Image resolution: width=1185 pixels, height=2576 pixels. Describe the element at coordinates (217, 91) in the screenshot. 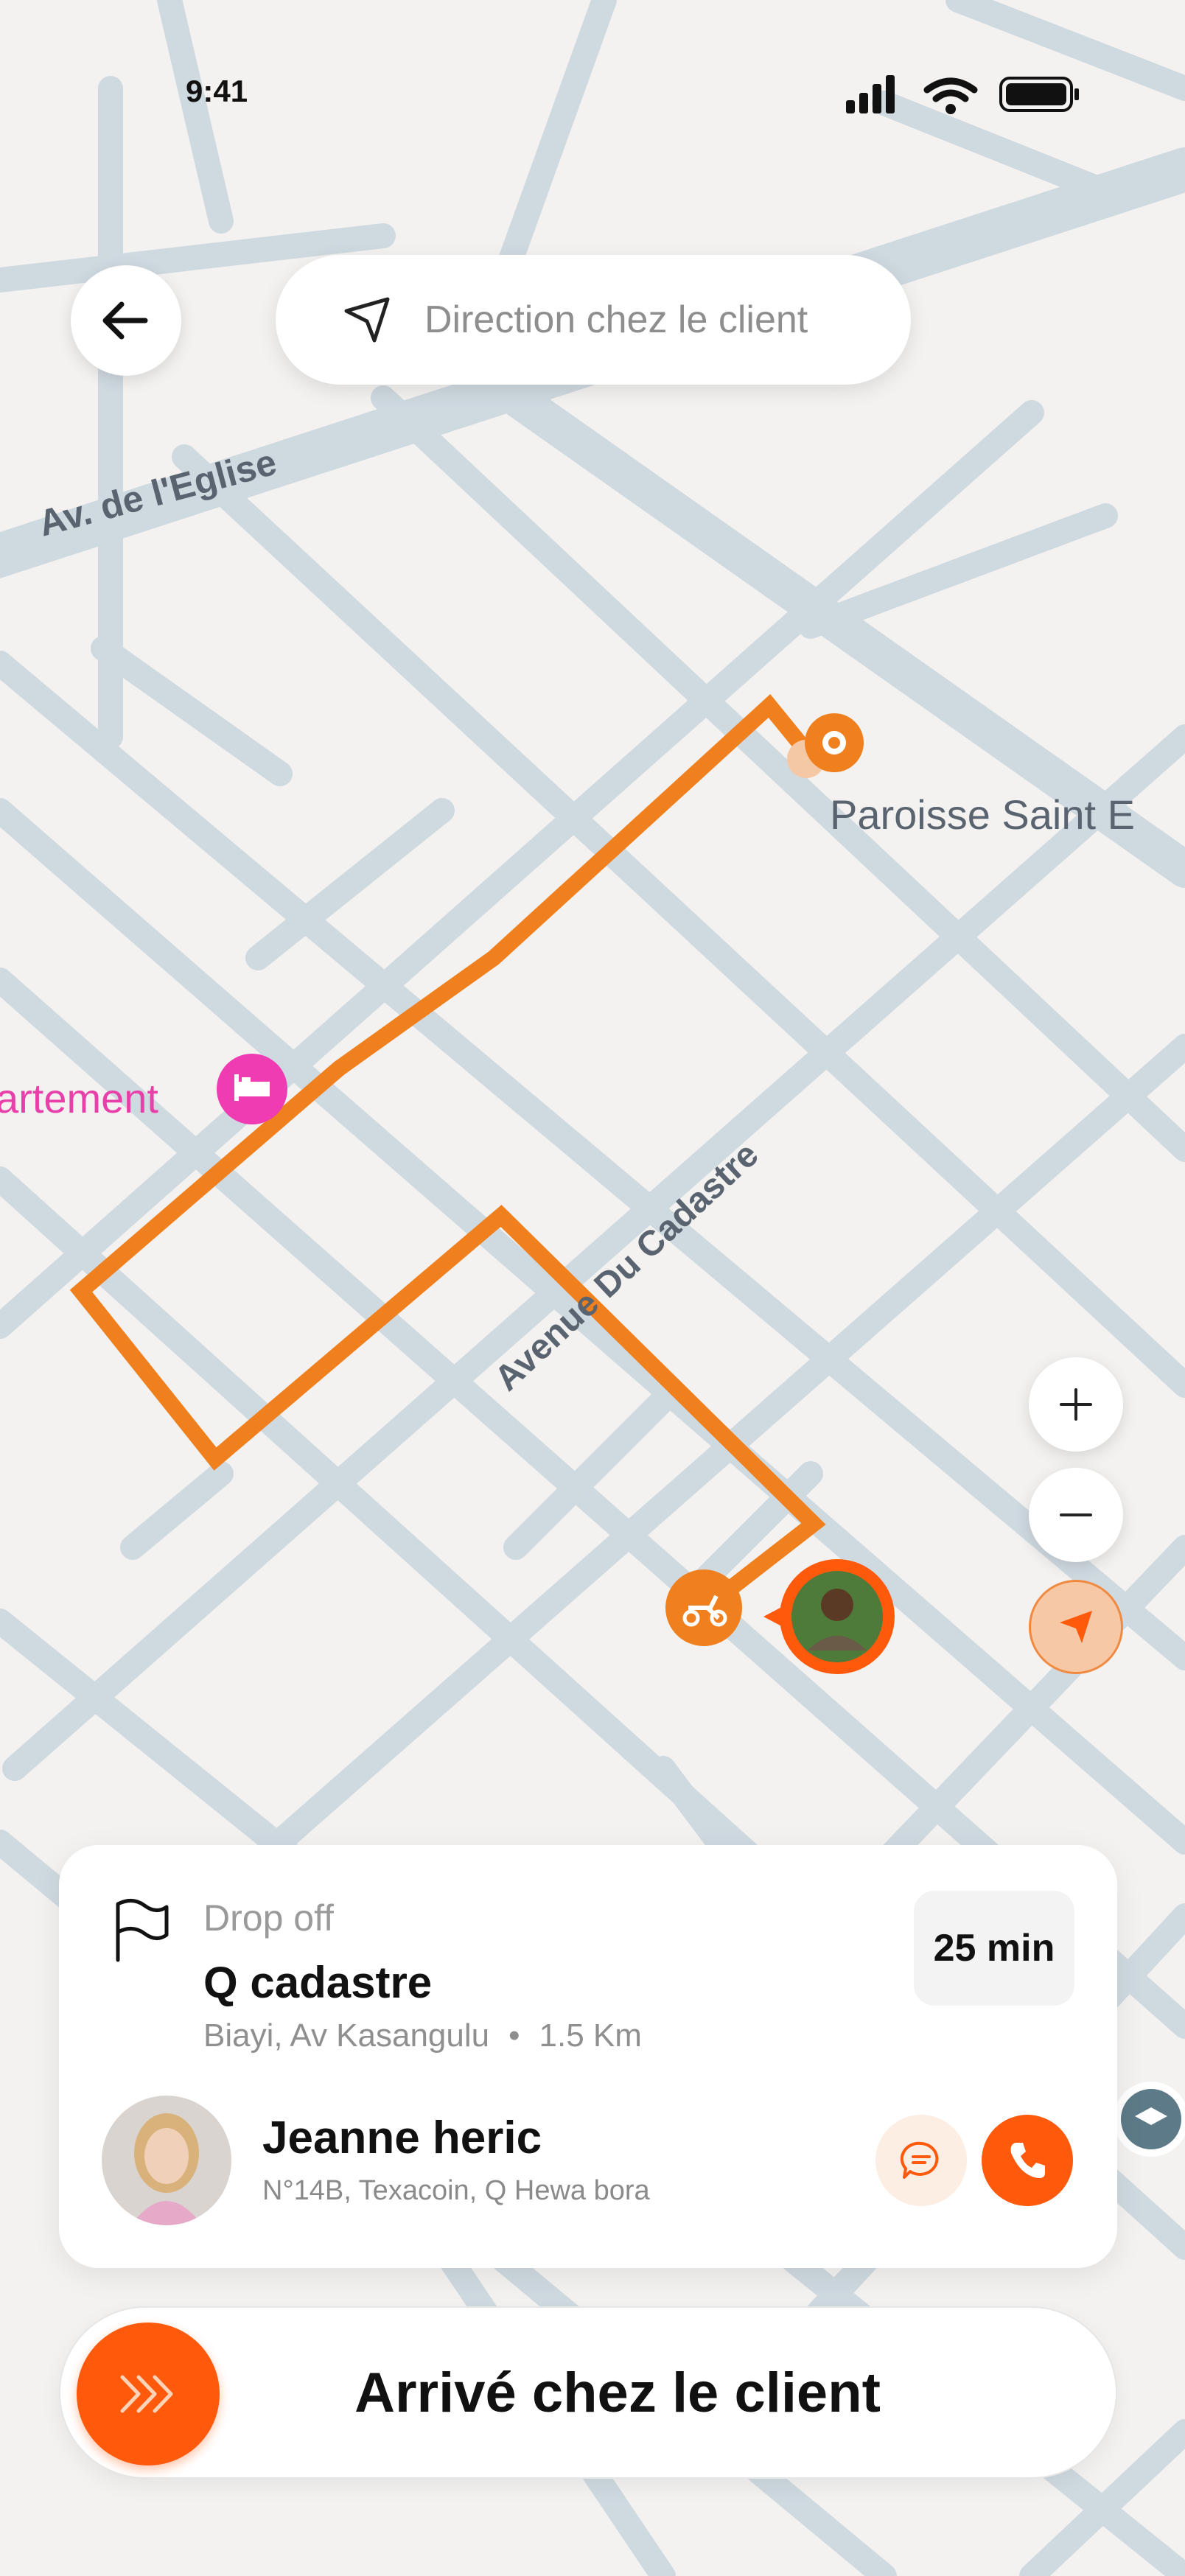

I see `status-time: 9:41` at that location.